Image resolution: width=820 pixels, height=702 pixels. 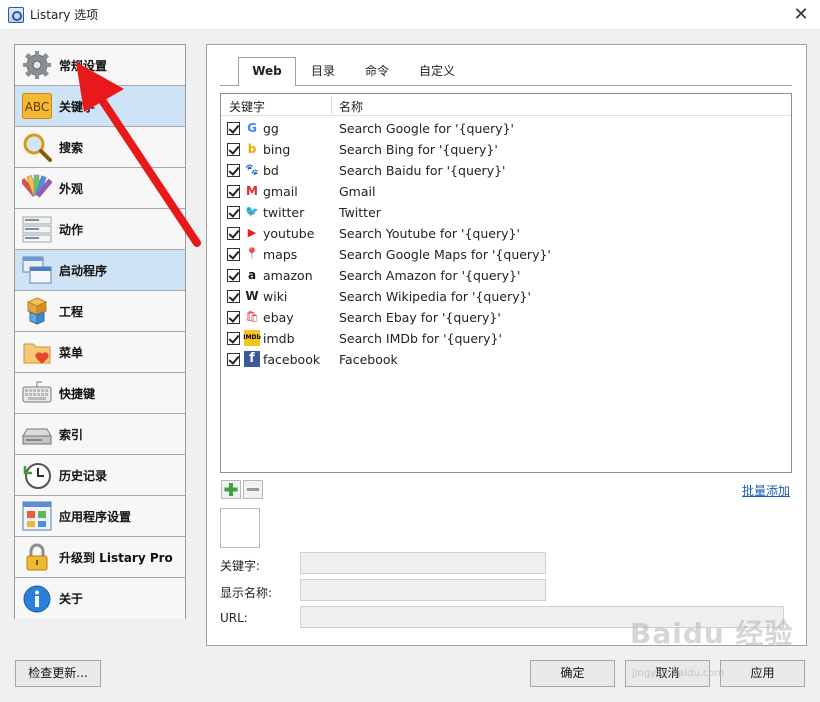 What do you see at coordinates (71, 229) in the screenshot?
I see `sidebar-item-label: 动作` at bounding box center [71, 229].